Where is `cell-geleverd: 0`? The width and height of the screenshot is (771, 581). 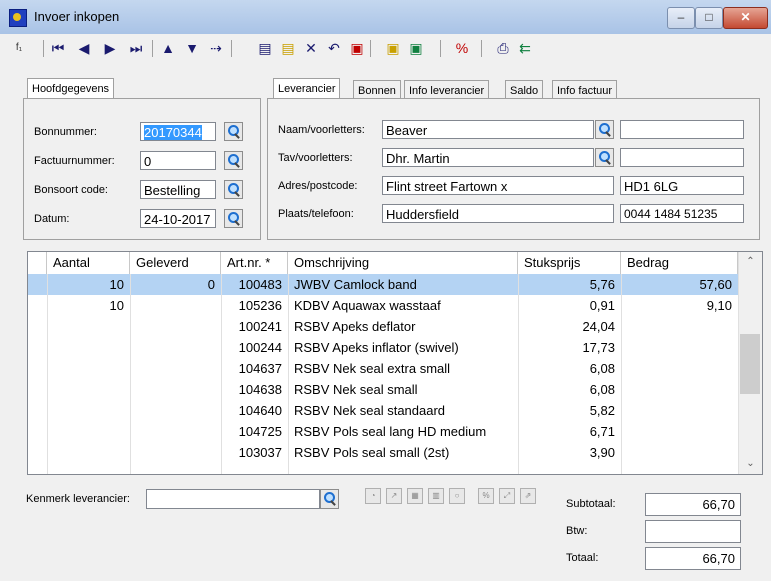 cell-geleverd: 0 is located at coordinates (175, 284).